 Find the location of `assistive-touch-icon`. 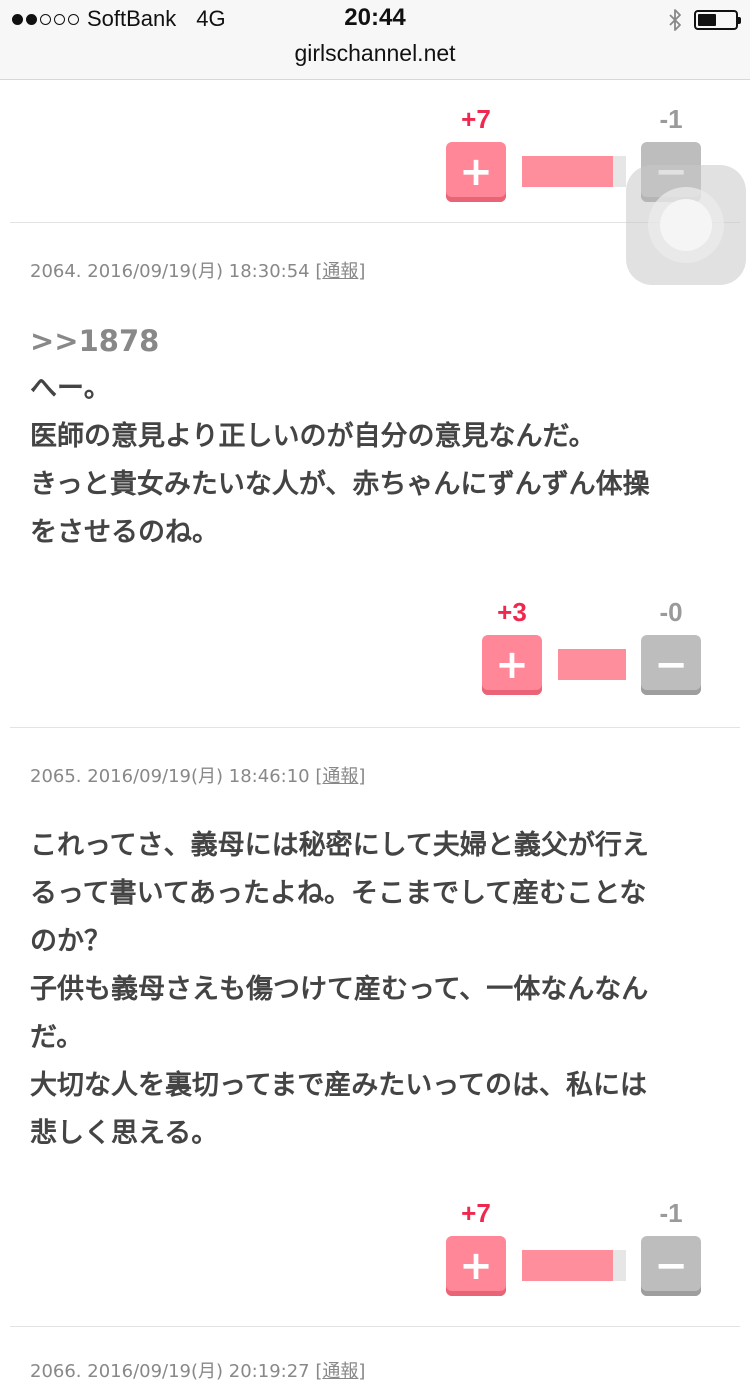

assistive-touch-icon is located at coordinates (686, 225).